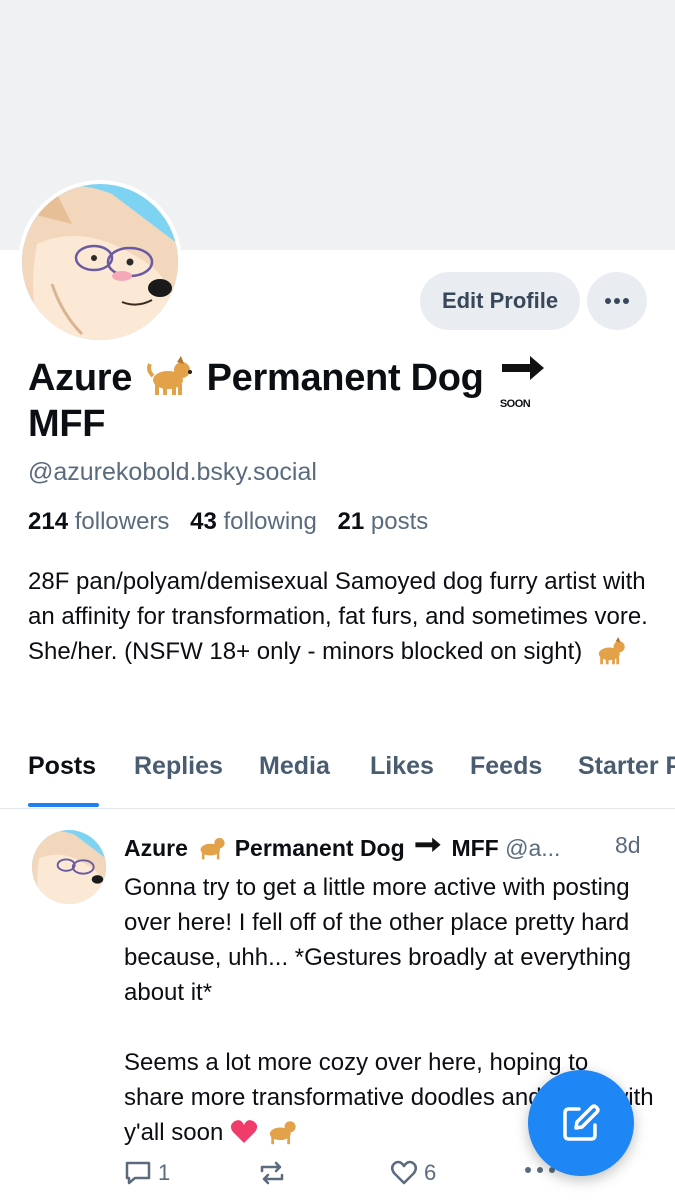 The height and width of the screenshot is (1200, 675). I want to click on display-name-part2: Permanent Dog, so click(345, 378).